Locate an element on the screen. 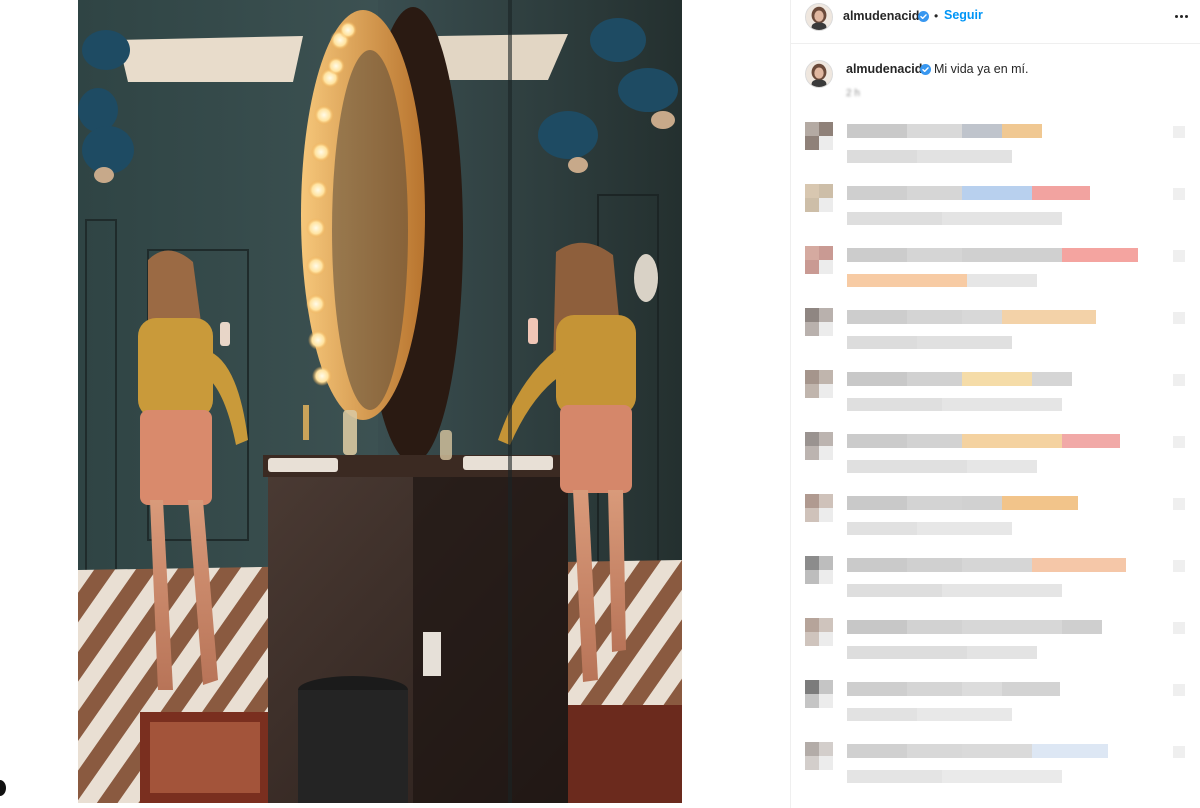  author-avatar is located at coordinates (819, 17).